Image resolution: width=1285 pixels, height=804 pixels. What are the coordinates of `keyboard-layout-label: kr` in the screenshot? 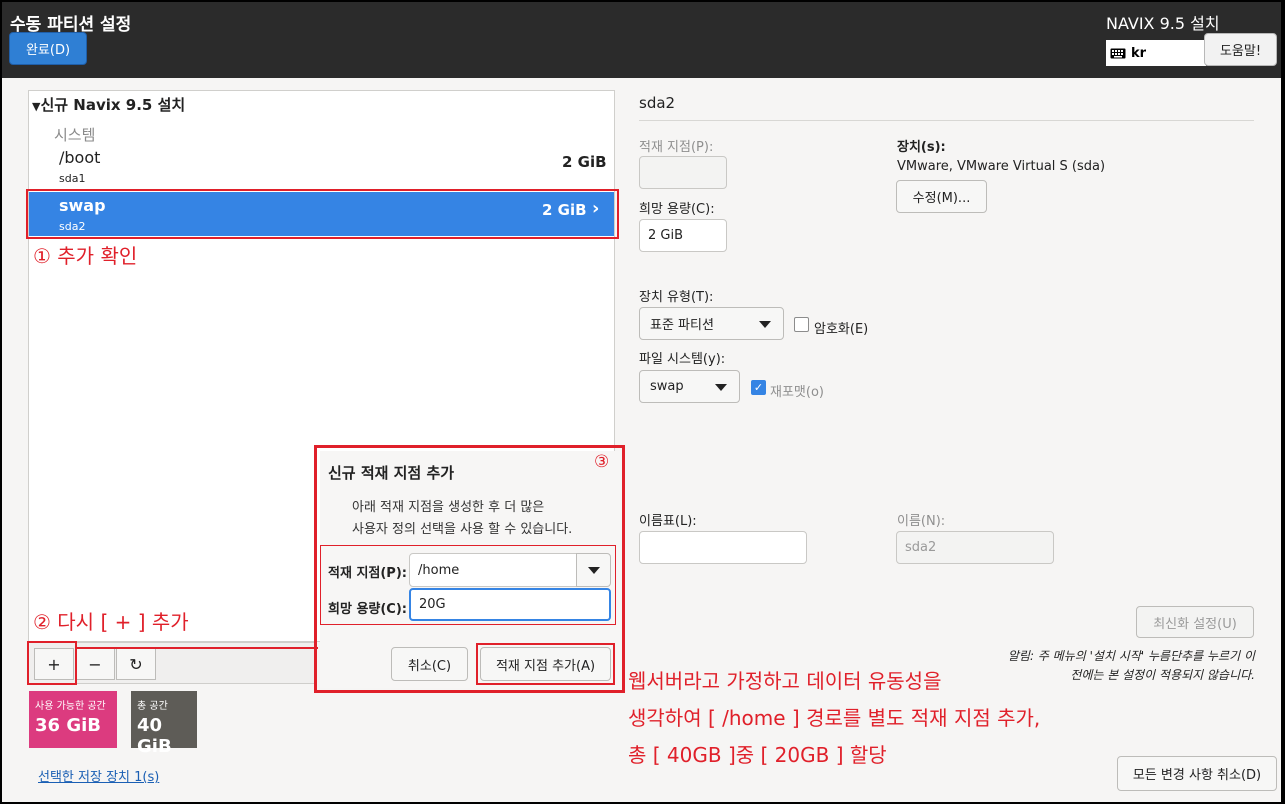 It's located at (1139, 53).